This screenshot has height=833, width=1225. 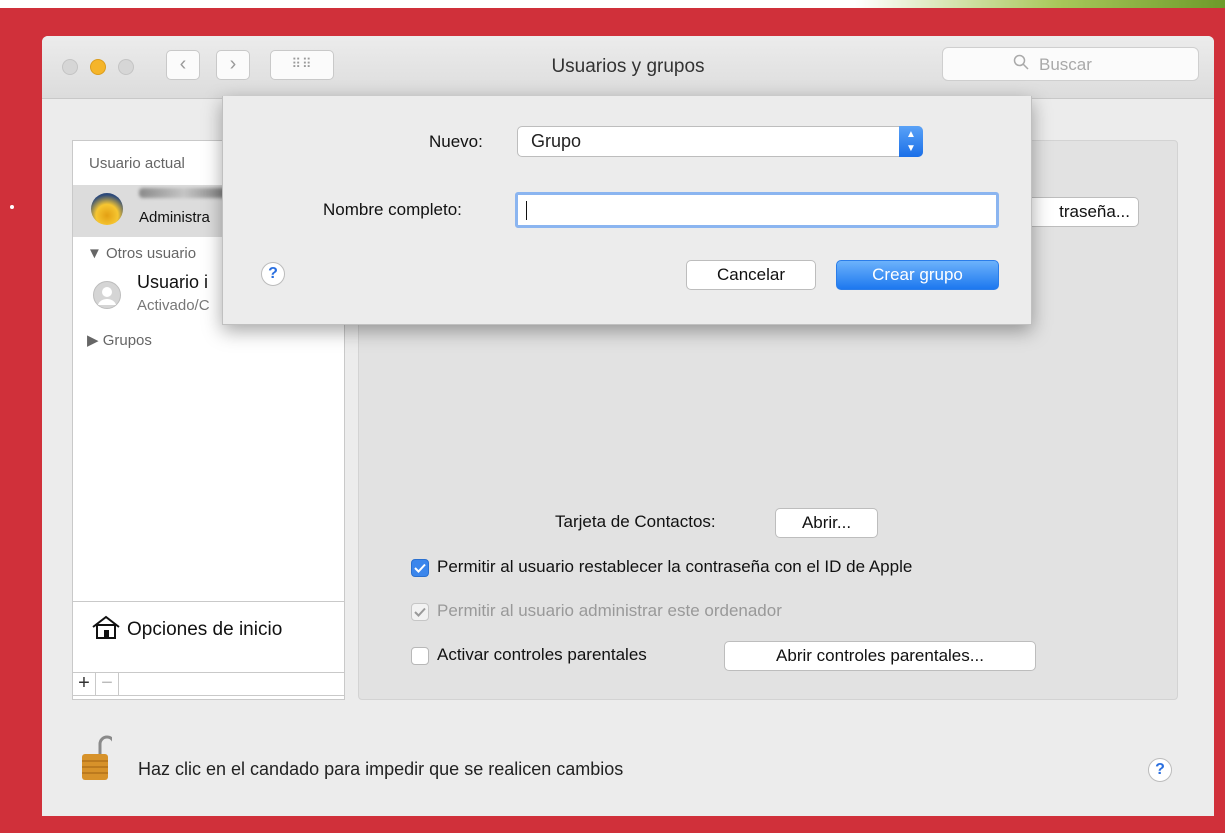 I want to click on allow-admin-checkbox, so click(x=420, y=612).